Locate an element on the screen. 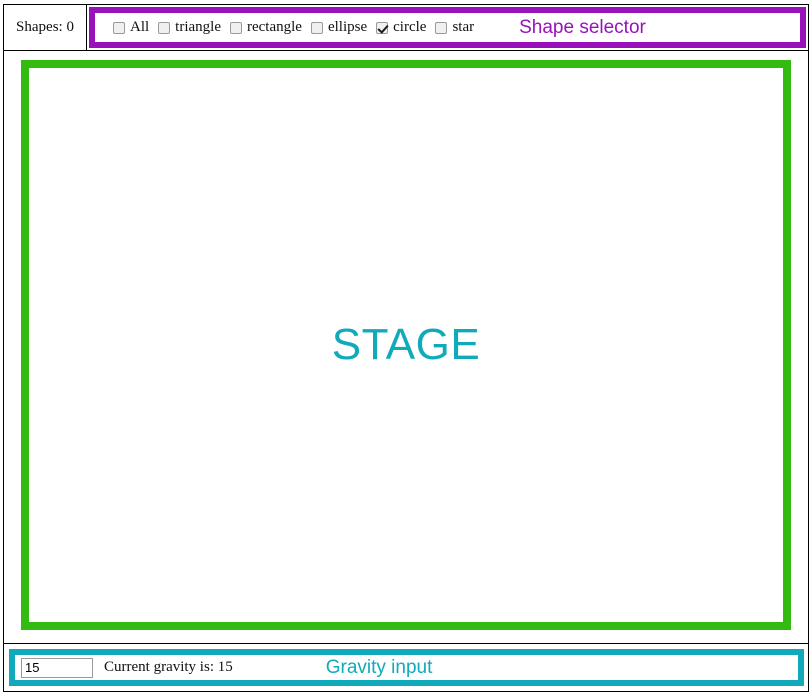  stage-label: STAGE is located at coordinates (406, 344).